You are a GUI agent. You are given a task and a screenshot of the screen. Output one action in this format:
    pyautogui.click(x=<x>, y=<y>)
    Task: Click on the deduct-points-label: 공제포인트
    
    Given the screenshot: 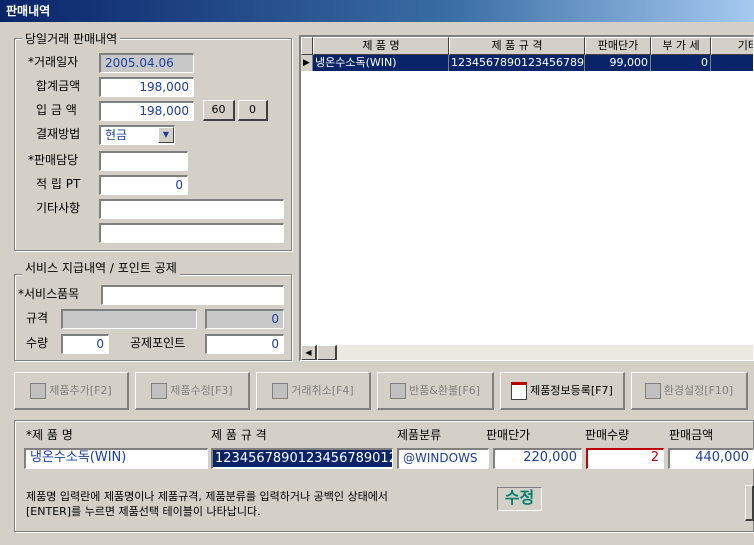 What is the action you would take?
    pyautogui.click(x=158, y=343)
    